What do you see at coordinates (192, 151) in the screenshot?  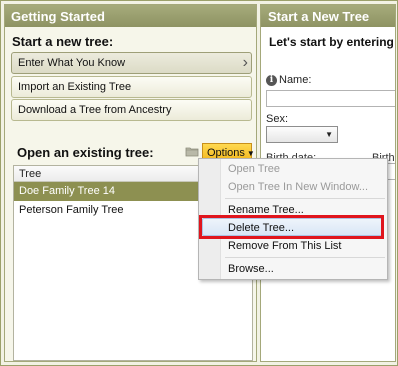 I see `folder-icon` at bounding box center [192, 151].